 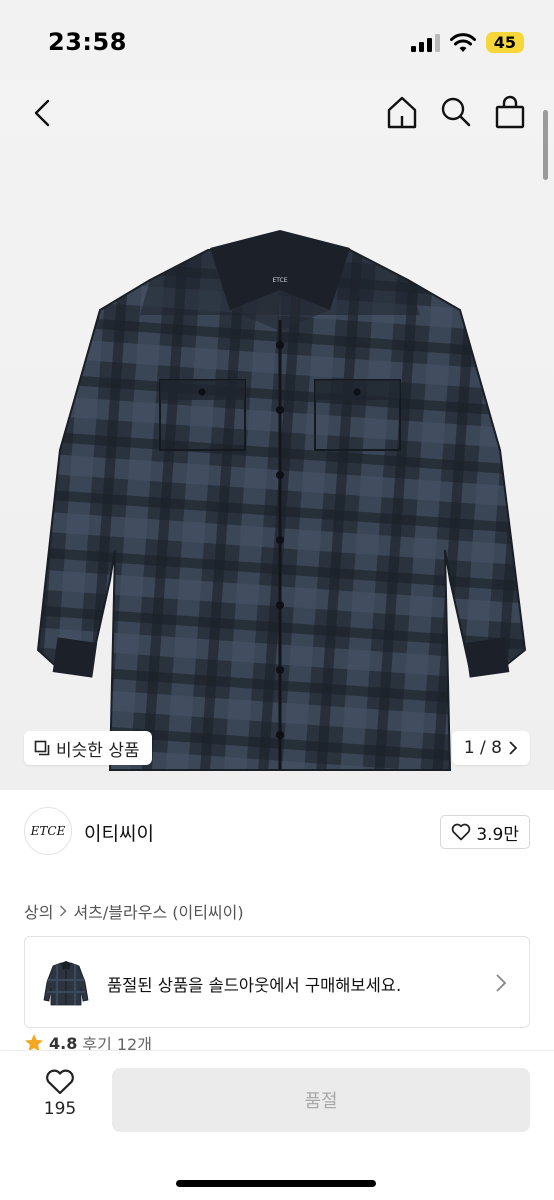 I want to click on garment-label: ETCE, so click(x=279, y=280).